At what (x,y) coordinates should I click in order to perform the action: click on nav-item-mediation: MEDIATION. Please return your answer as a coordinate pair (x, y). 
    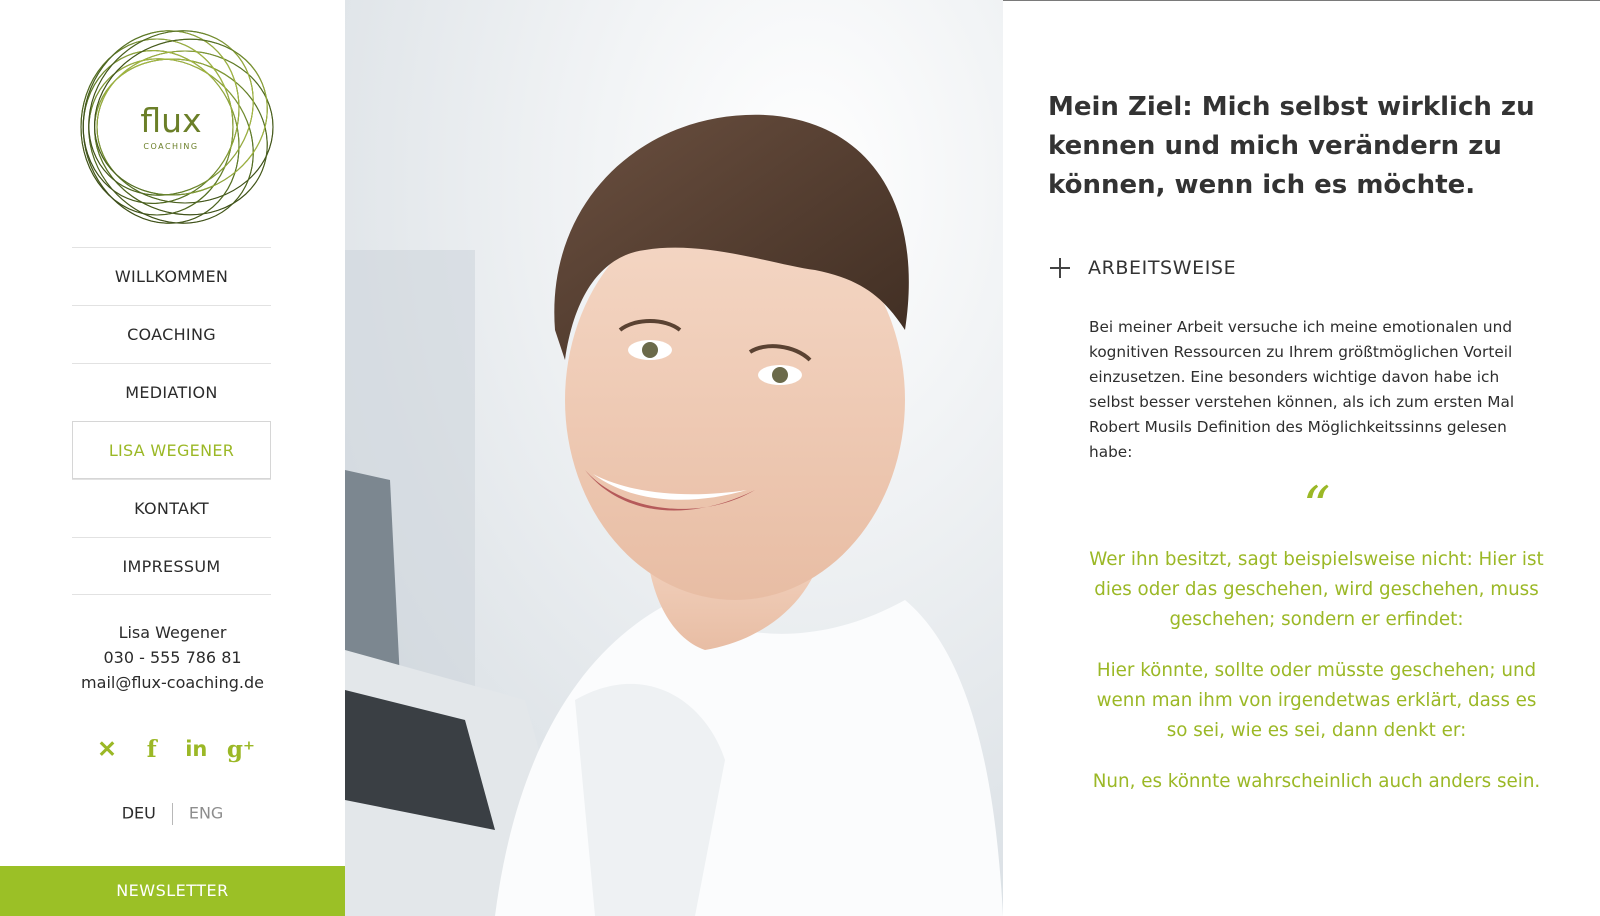
    Looking at the image, I should click on (171, 392).